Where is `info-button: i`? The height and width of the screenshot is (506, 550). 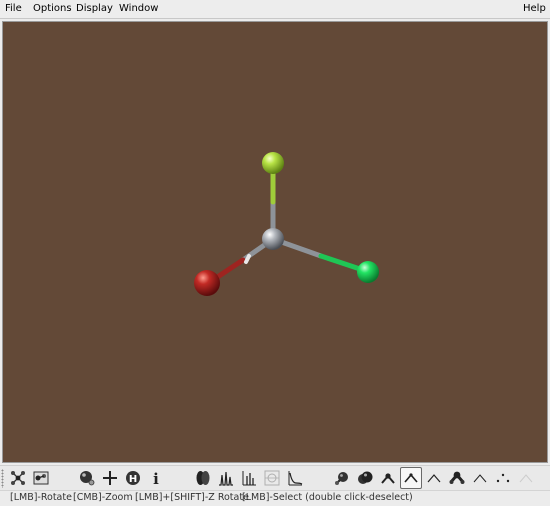
info-button: i is located at coordinates (156, 478).